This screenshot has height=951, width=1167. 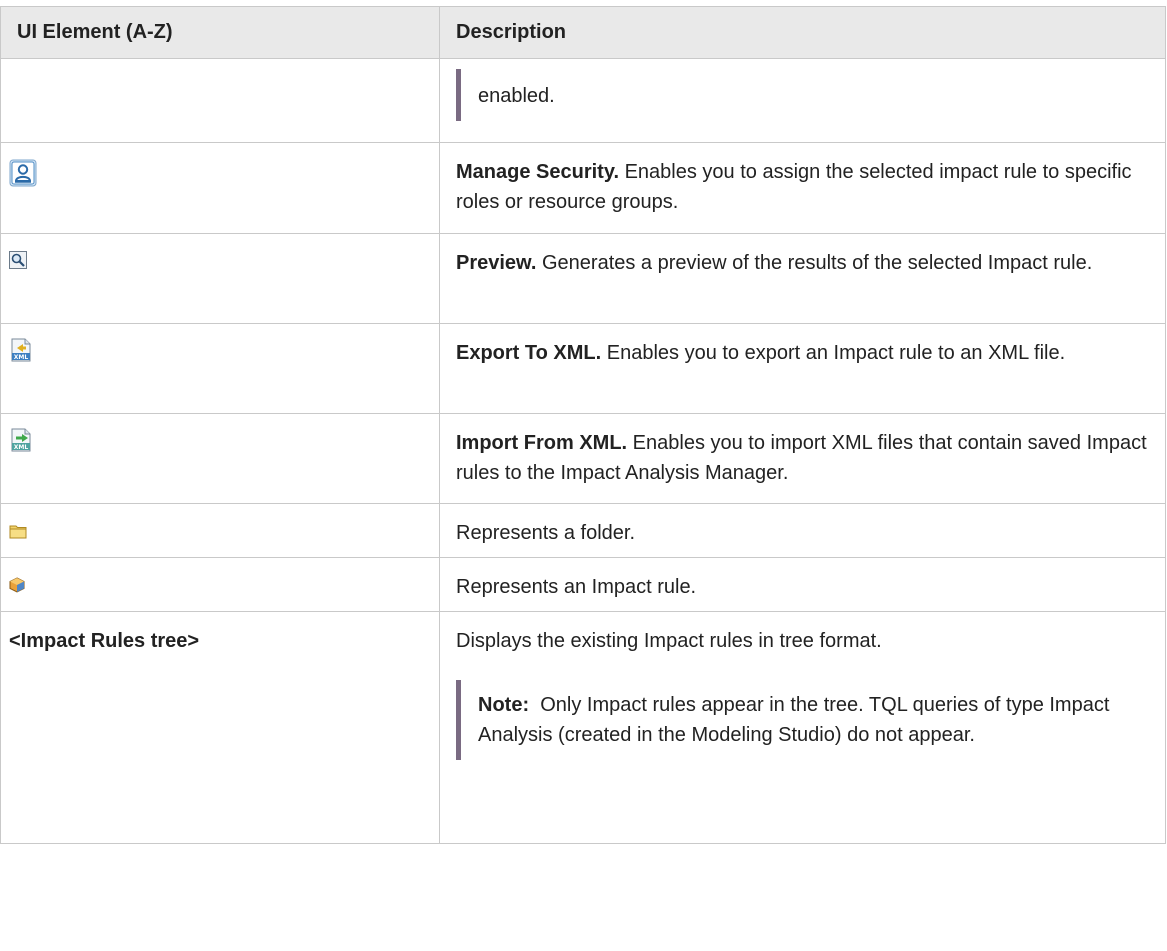 I want to click on element-title: Manage Security., so click(x=538, y=172).